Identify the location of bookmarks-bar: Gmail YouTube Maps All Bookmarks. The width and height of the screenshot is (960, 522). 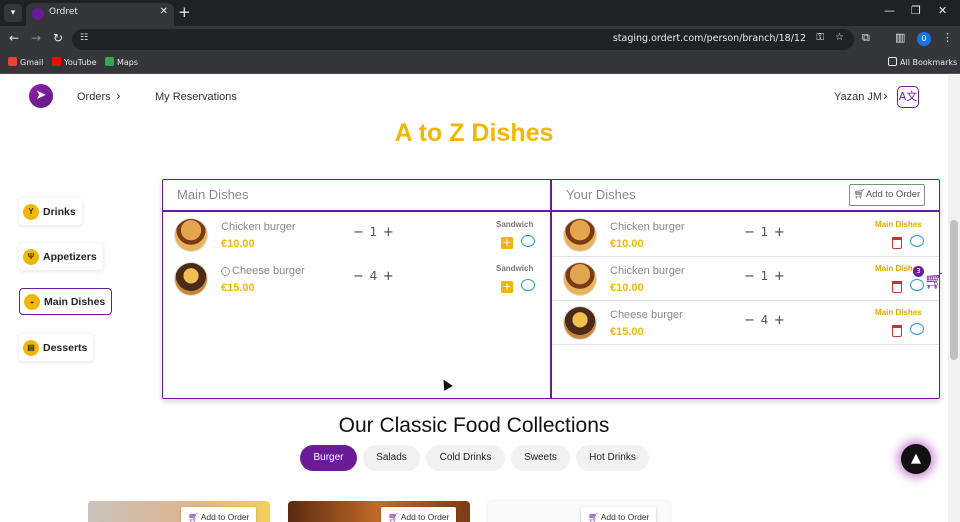
(480, 63).